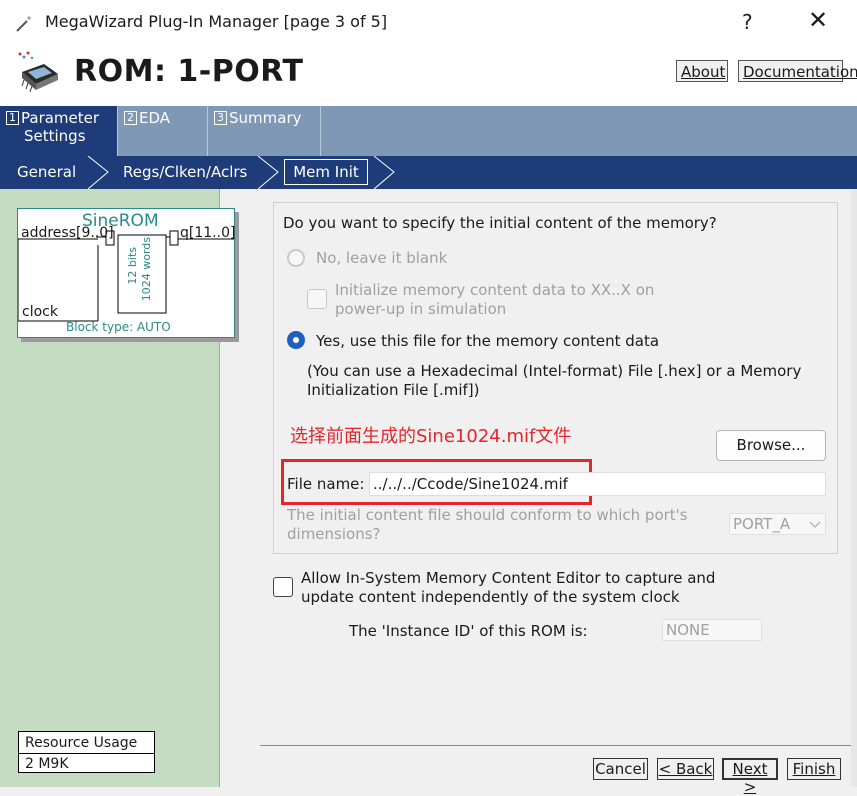 This screenshot has width=857, height=796. I want to click on tab-label: Summary, so click(265, 118).